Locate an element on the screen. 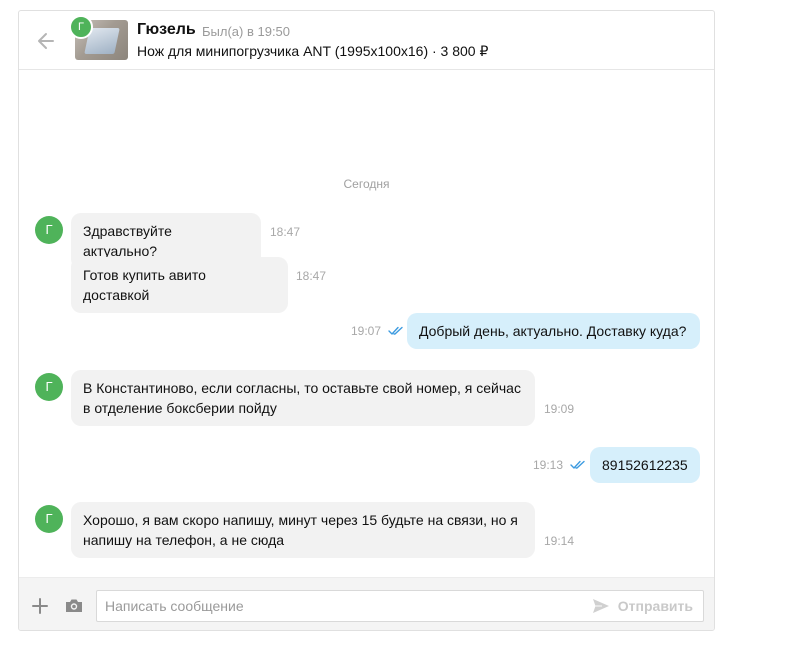  message-bubble-incoming: Готов купить авито доставкой is located at coordinates (179, 285).